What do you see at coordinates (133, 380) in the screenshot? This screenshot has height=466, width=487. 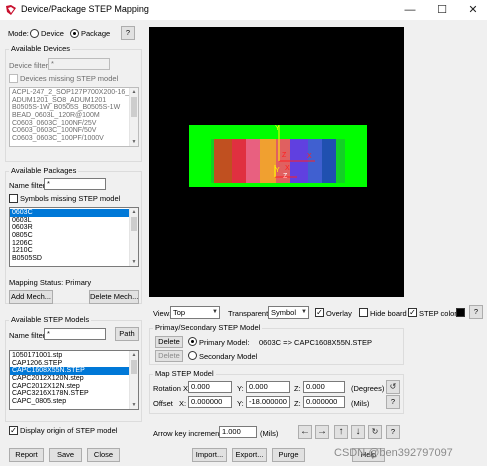 I see `step-models-scrollbar: ▲ ▼` at bounding box center [133, 380].